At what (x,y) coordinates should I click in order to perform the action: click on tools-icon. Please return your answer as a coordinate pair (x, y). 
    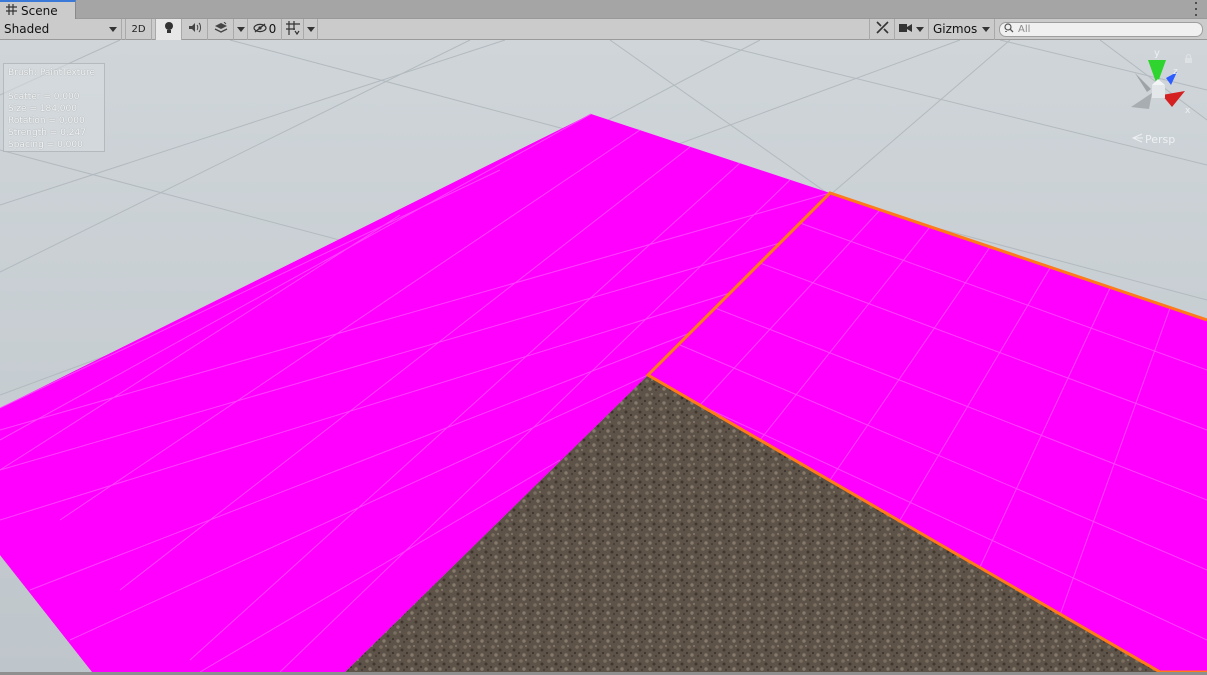
    Looking at the image, I should click on (882, 29).